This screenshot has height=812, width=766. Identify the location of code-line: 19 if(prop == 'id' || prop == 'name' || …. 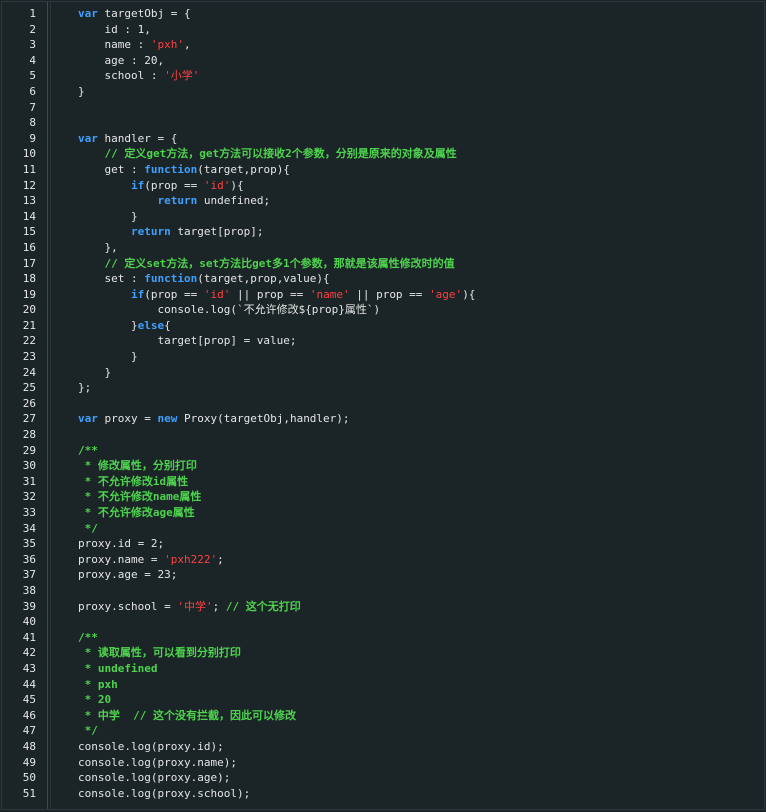
(383, 295).